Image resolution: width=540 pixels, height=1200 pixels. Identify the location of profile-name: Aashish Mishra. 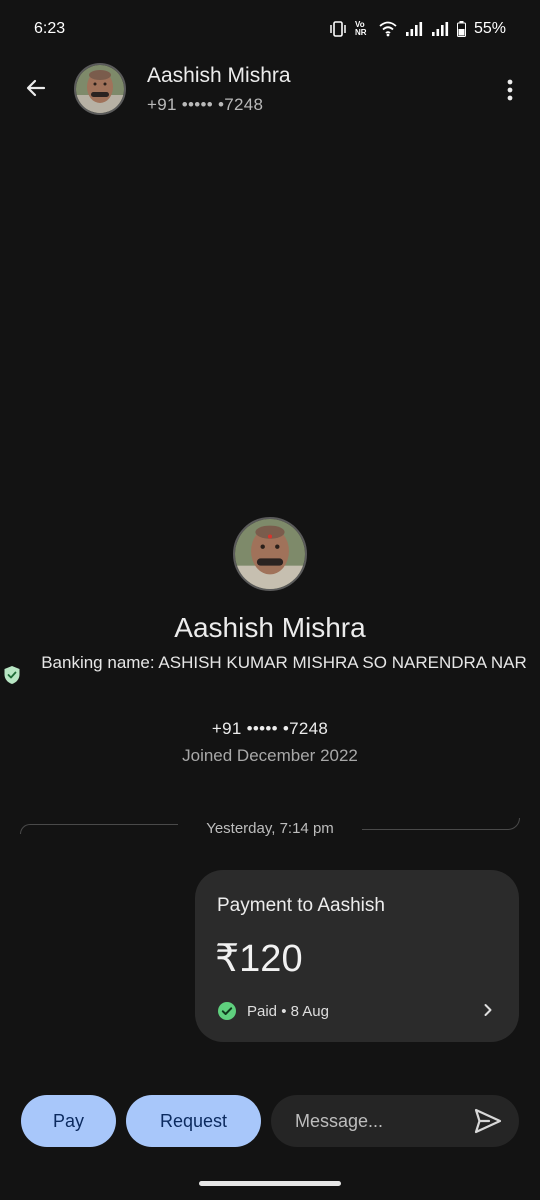
(270, 627).